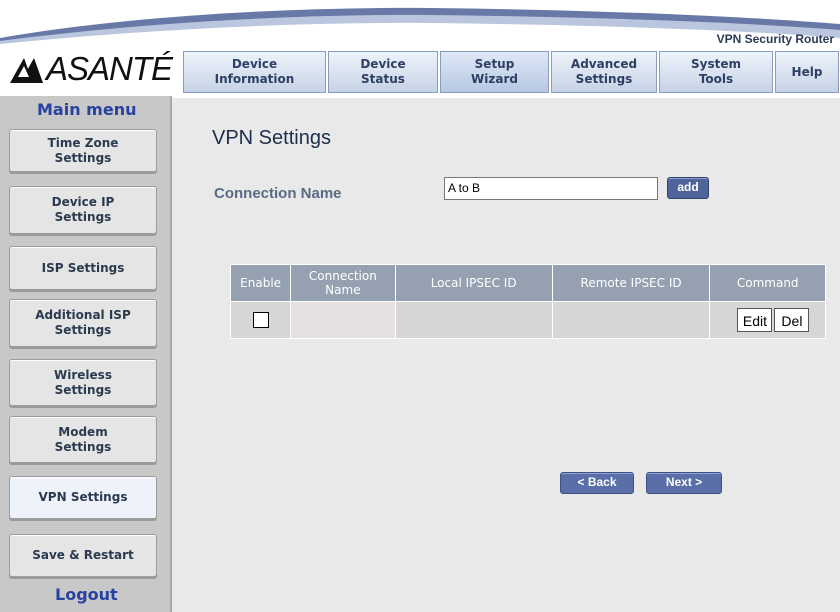 This screenshot has height=612, width=840. Describe the element at coordinates (767, 283) in the screenshot. I see `command-column-header: Command` at that location.